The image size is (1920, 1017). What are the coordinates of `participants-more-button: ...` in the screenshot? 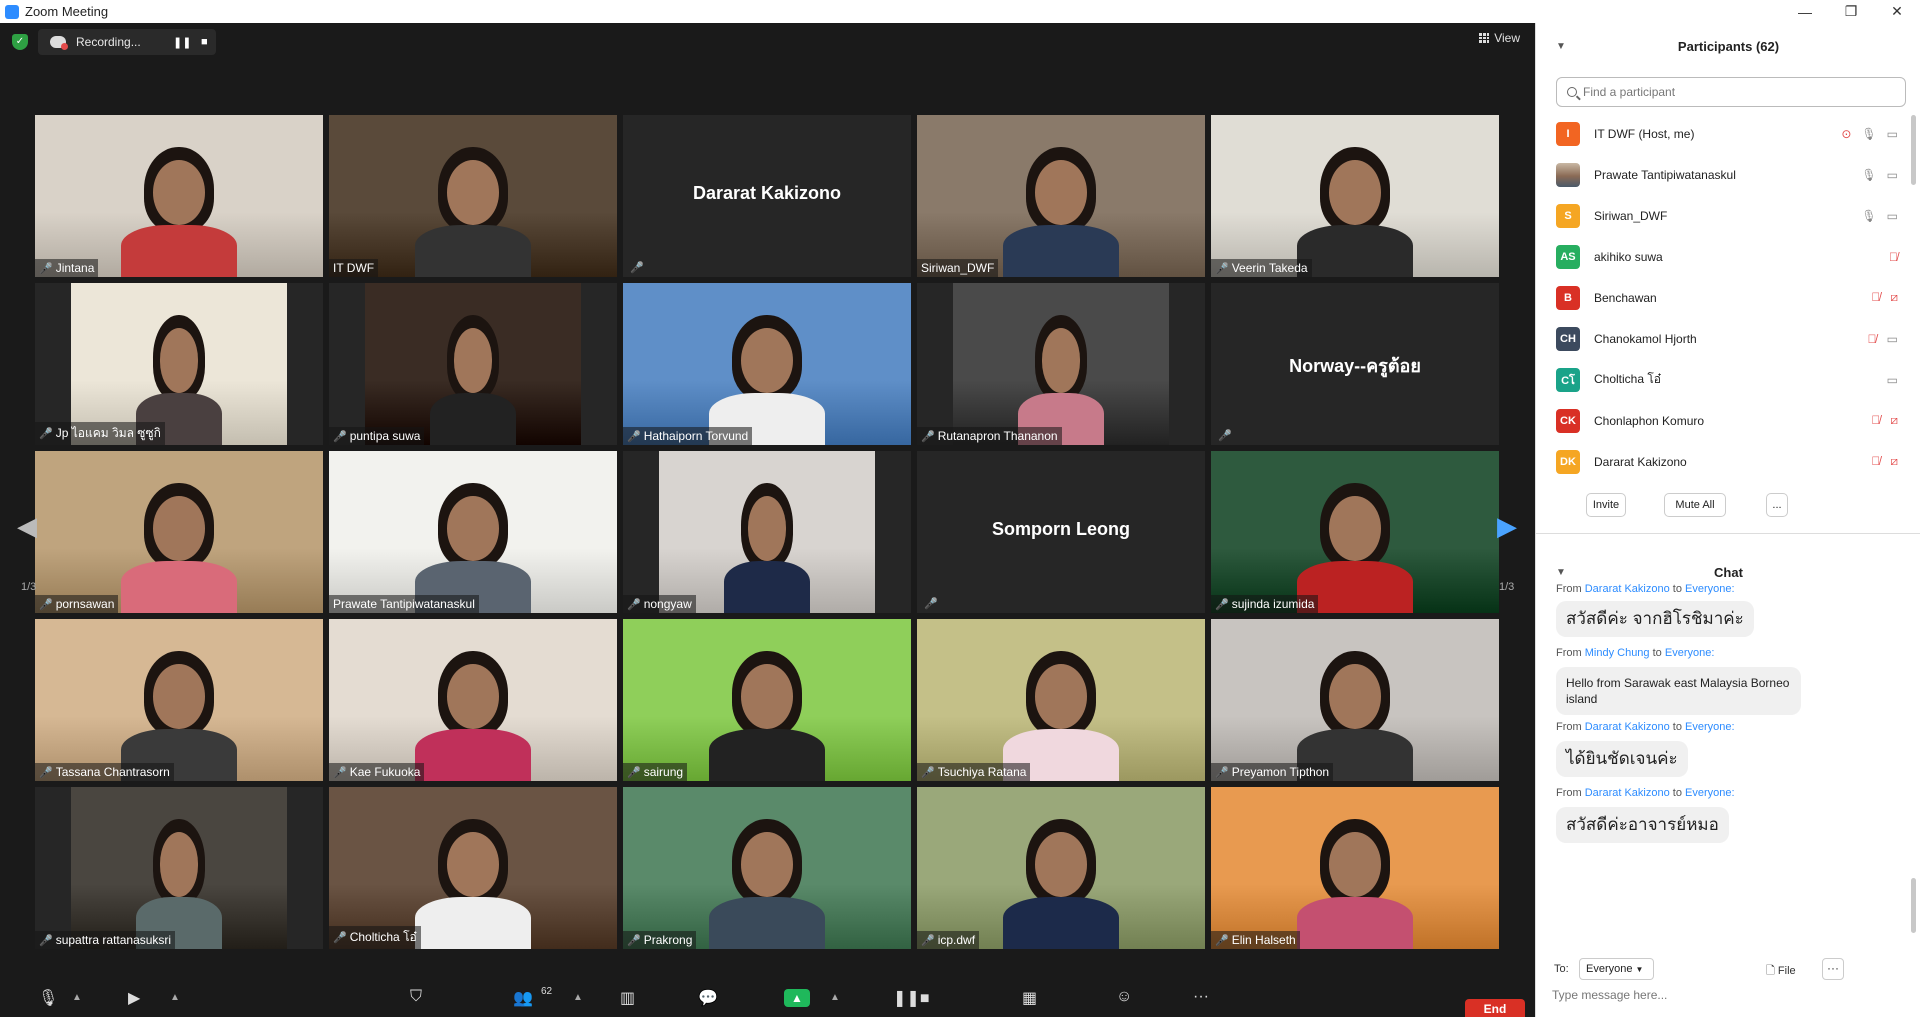 It's located at (1777, 505).